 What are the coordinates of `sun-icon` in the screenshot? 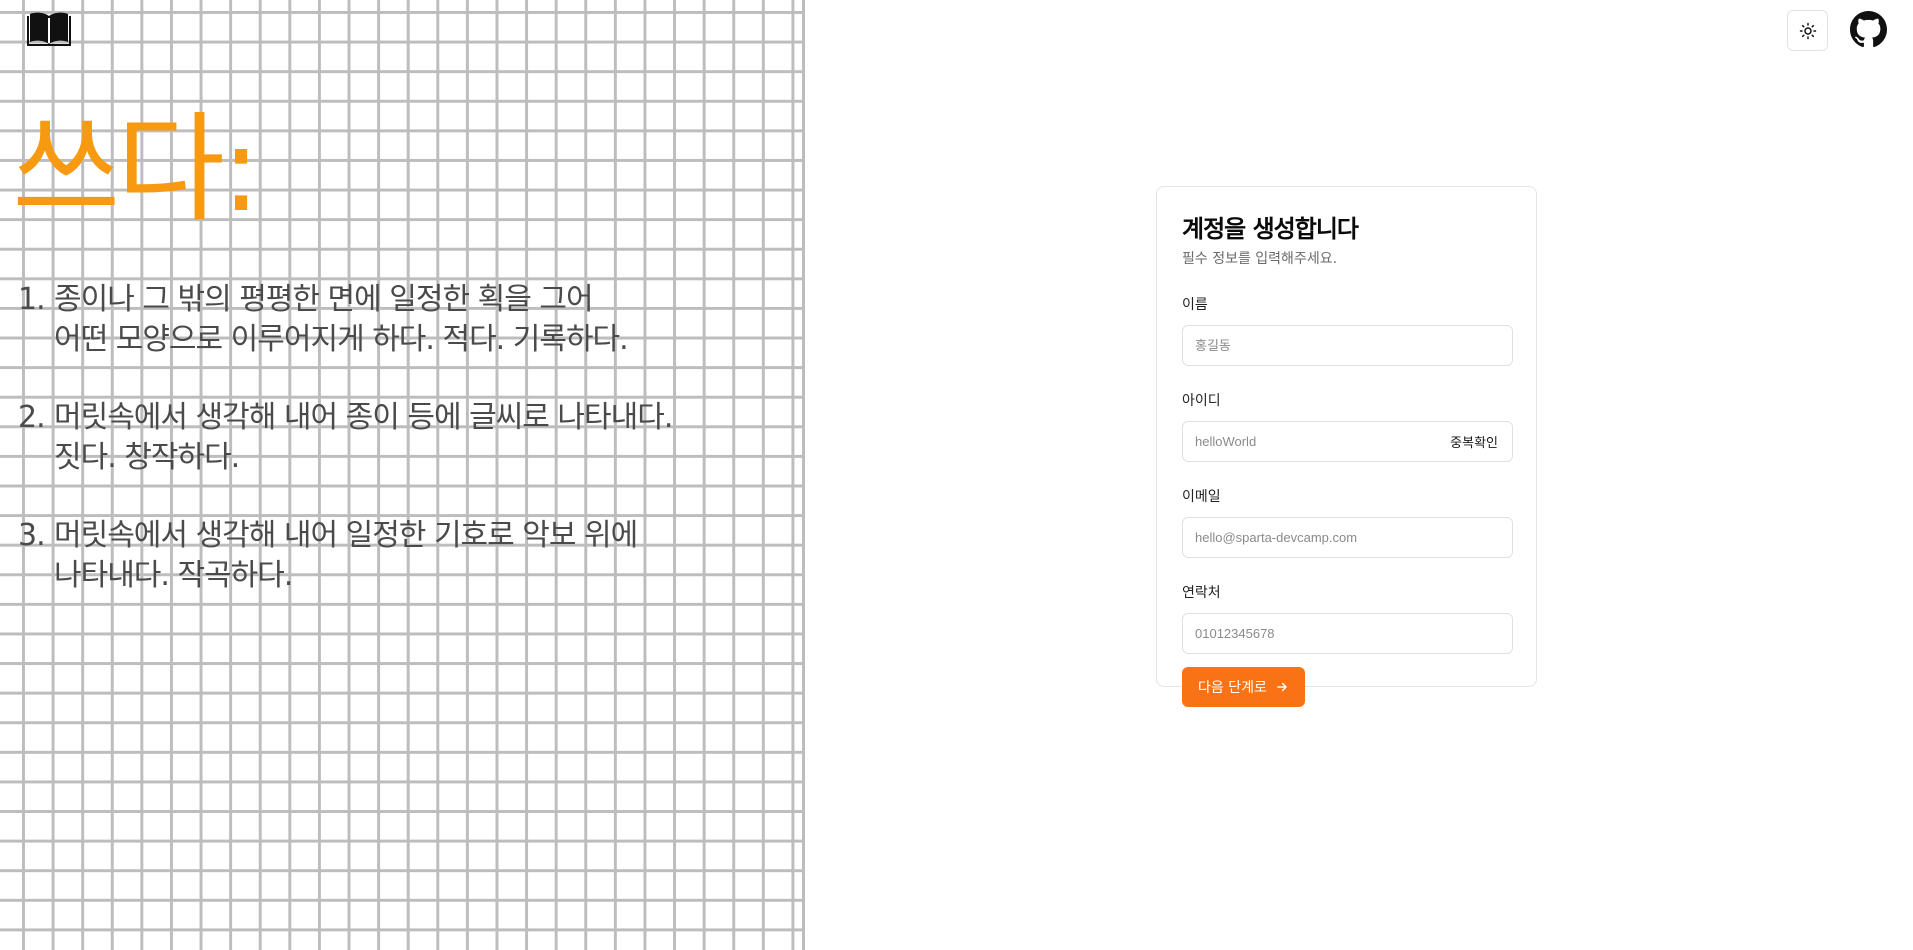 It's located at (1807, 30).